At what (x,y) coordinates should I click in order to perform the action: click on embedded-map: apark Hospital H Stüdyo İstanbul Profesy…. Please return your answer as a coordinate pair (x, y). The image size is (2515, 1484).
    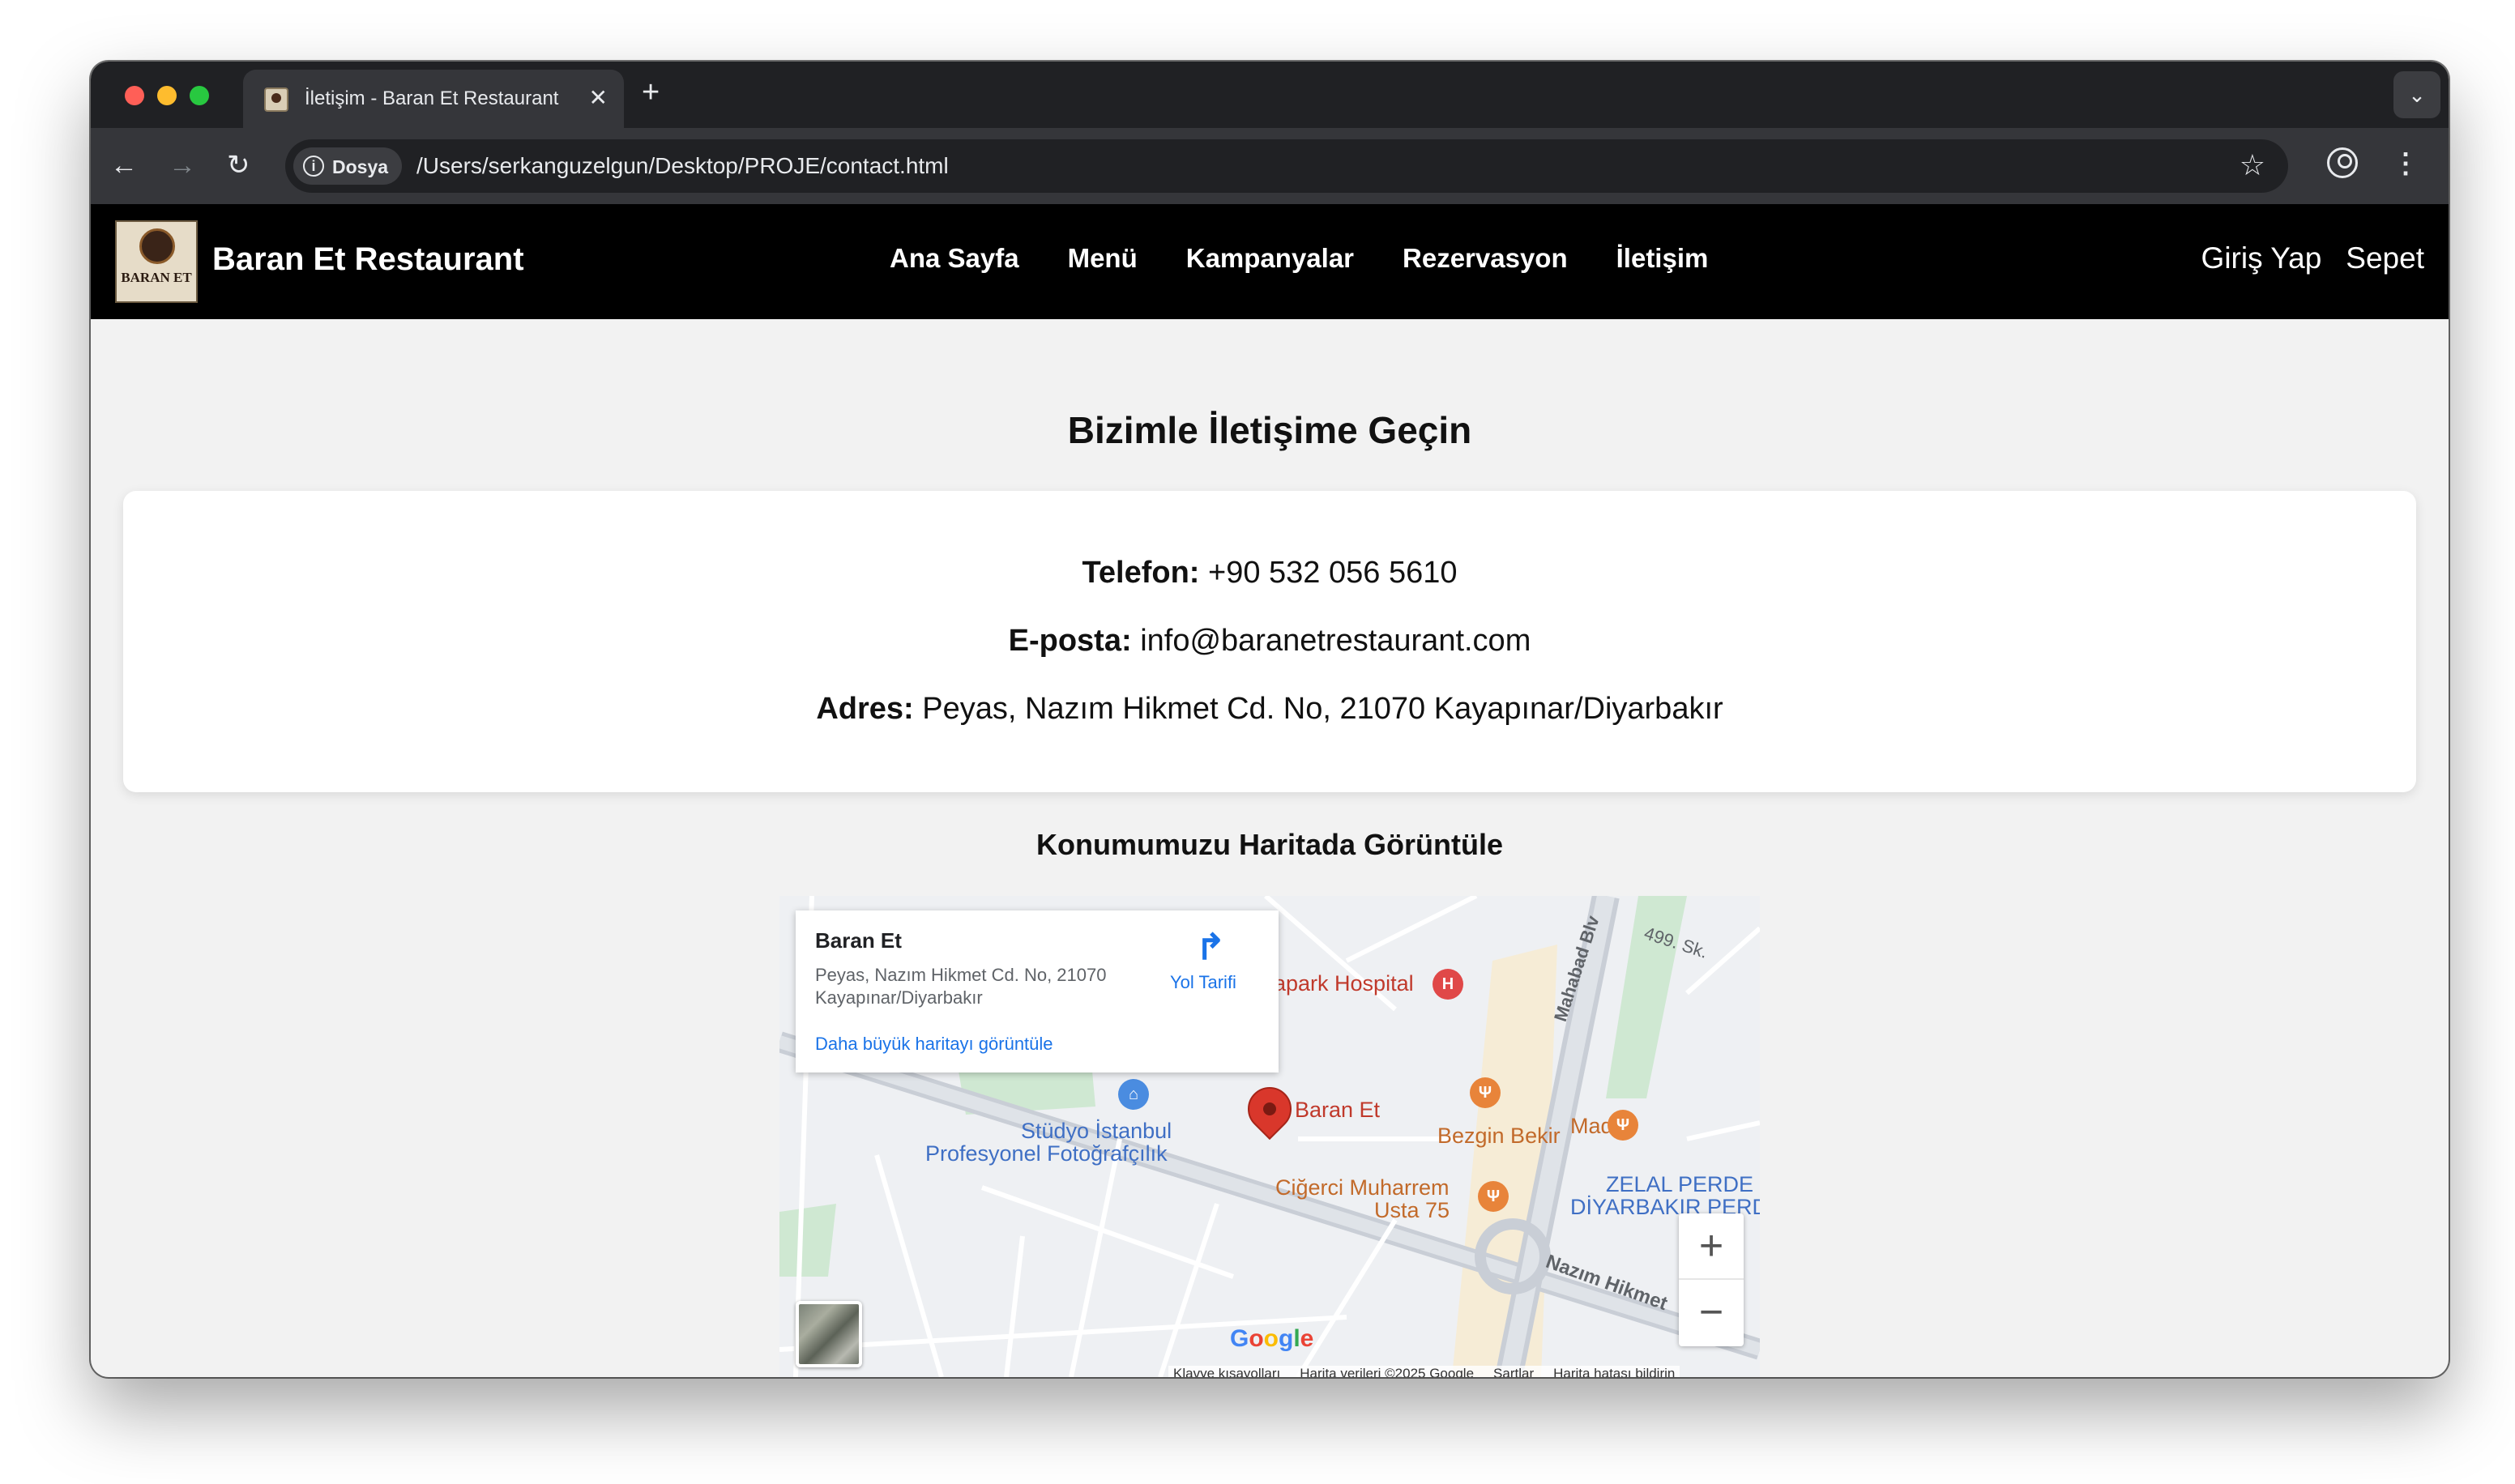
    Looking at the image, I should click on (1270, 1136).